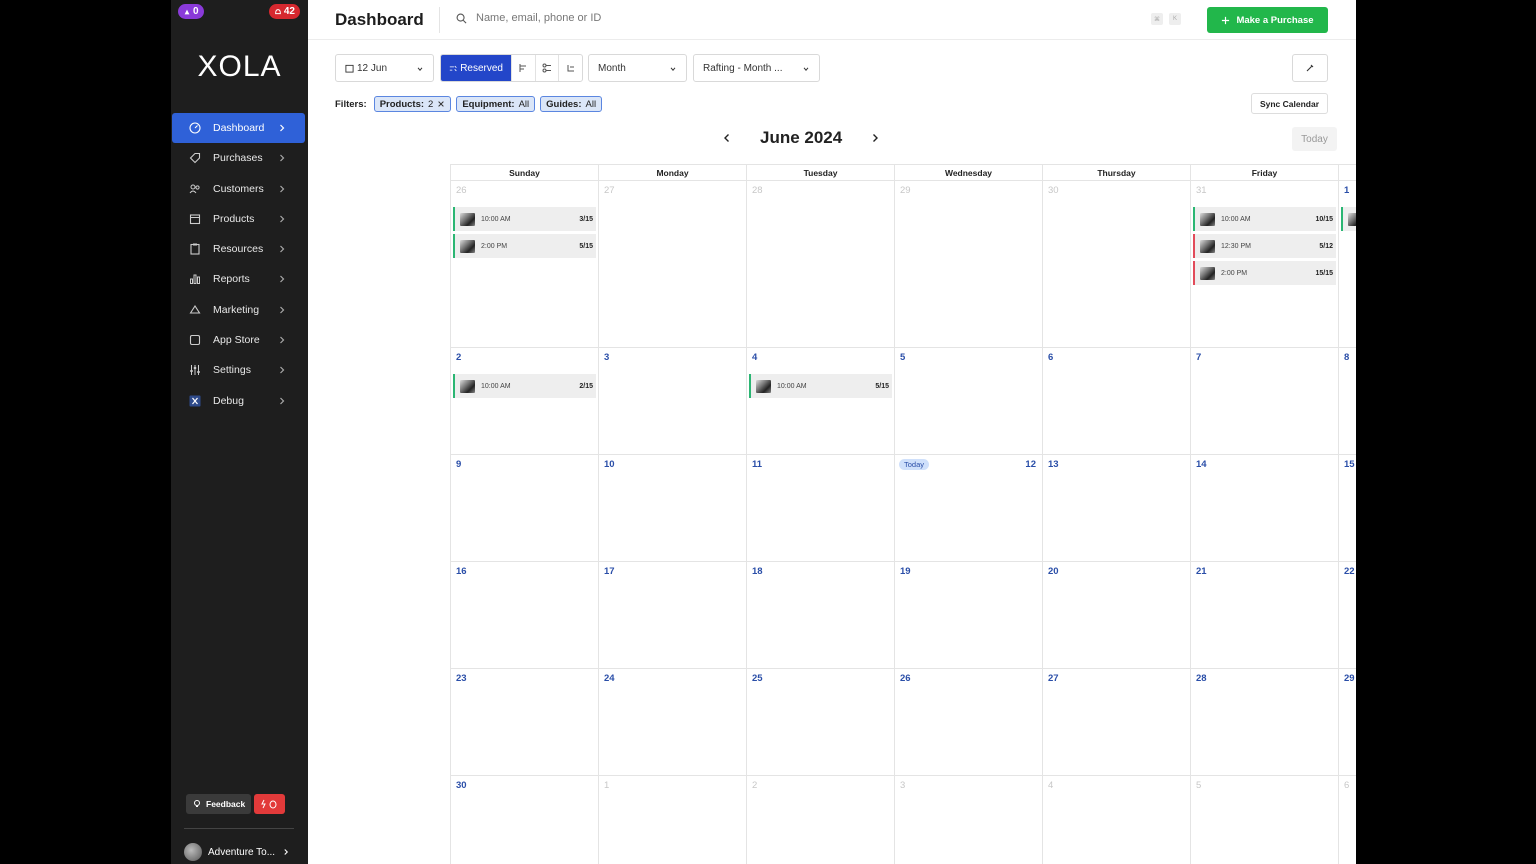 This screenshot has width=1536, height=864. I want to click on calendar-day-cell: 23, so click(524, 722).